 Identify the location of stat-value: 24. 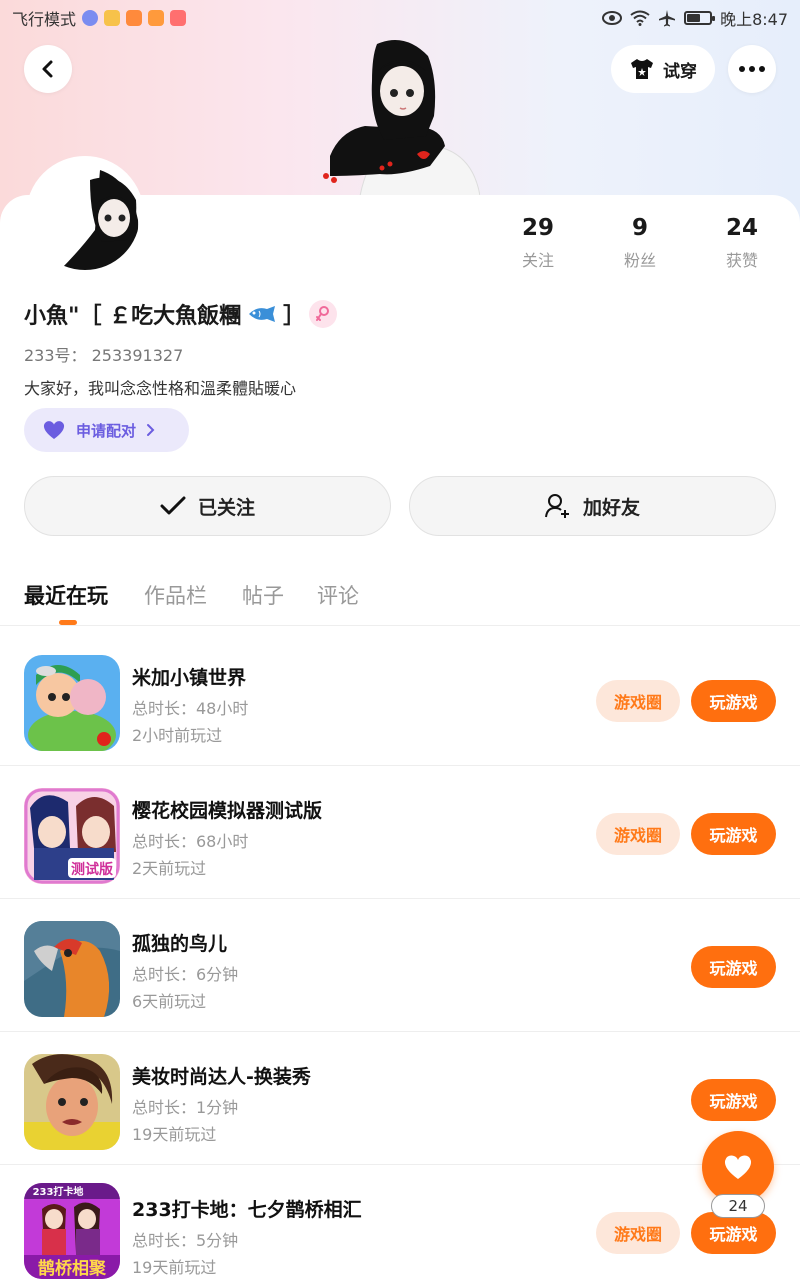
(741, 228).